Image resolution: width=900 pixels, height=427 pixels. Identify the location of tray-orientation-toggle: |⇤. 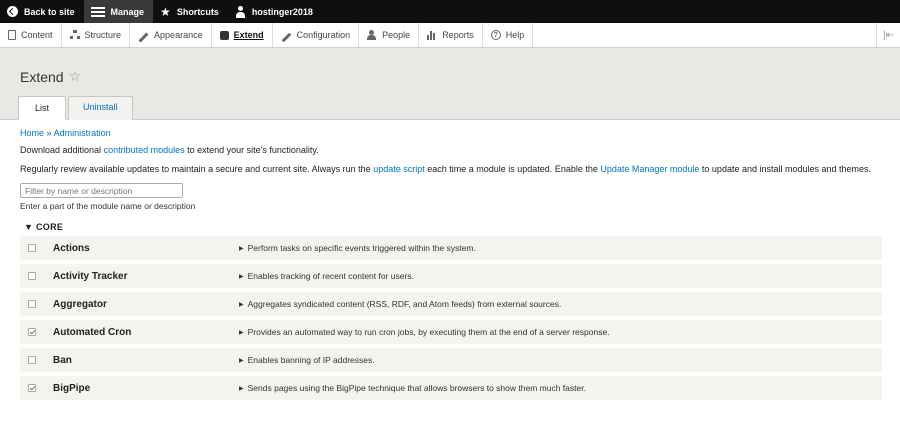
(888, 35).